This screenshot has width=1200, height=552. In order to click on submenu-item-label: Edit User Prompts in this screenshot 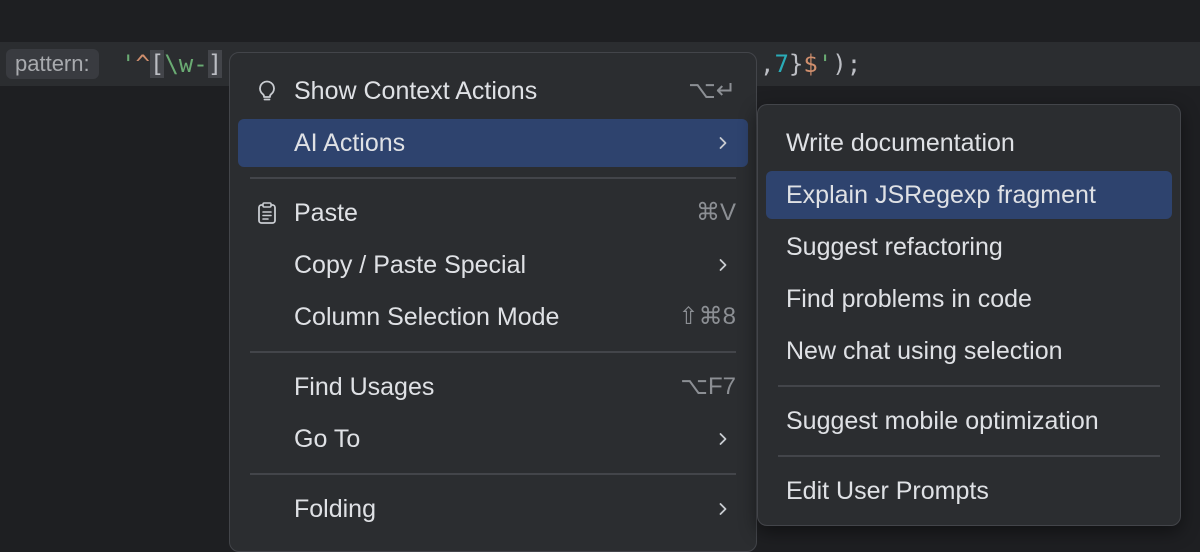, I will do `click(887, 491)`.